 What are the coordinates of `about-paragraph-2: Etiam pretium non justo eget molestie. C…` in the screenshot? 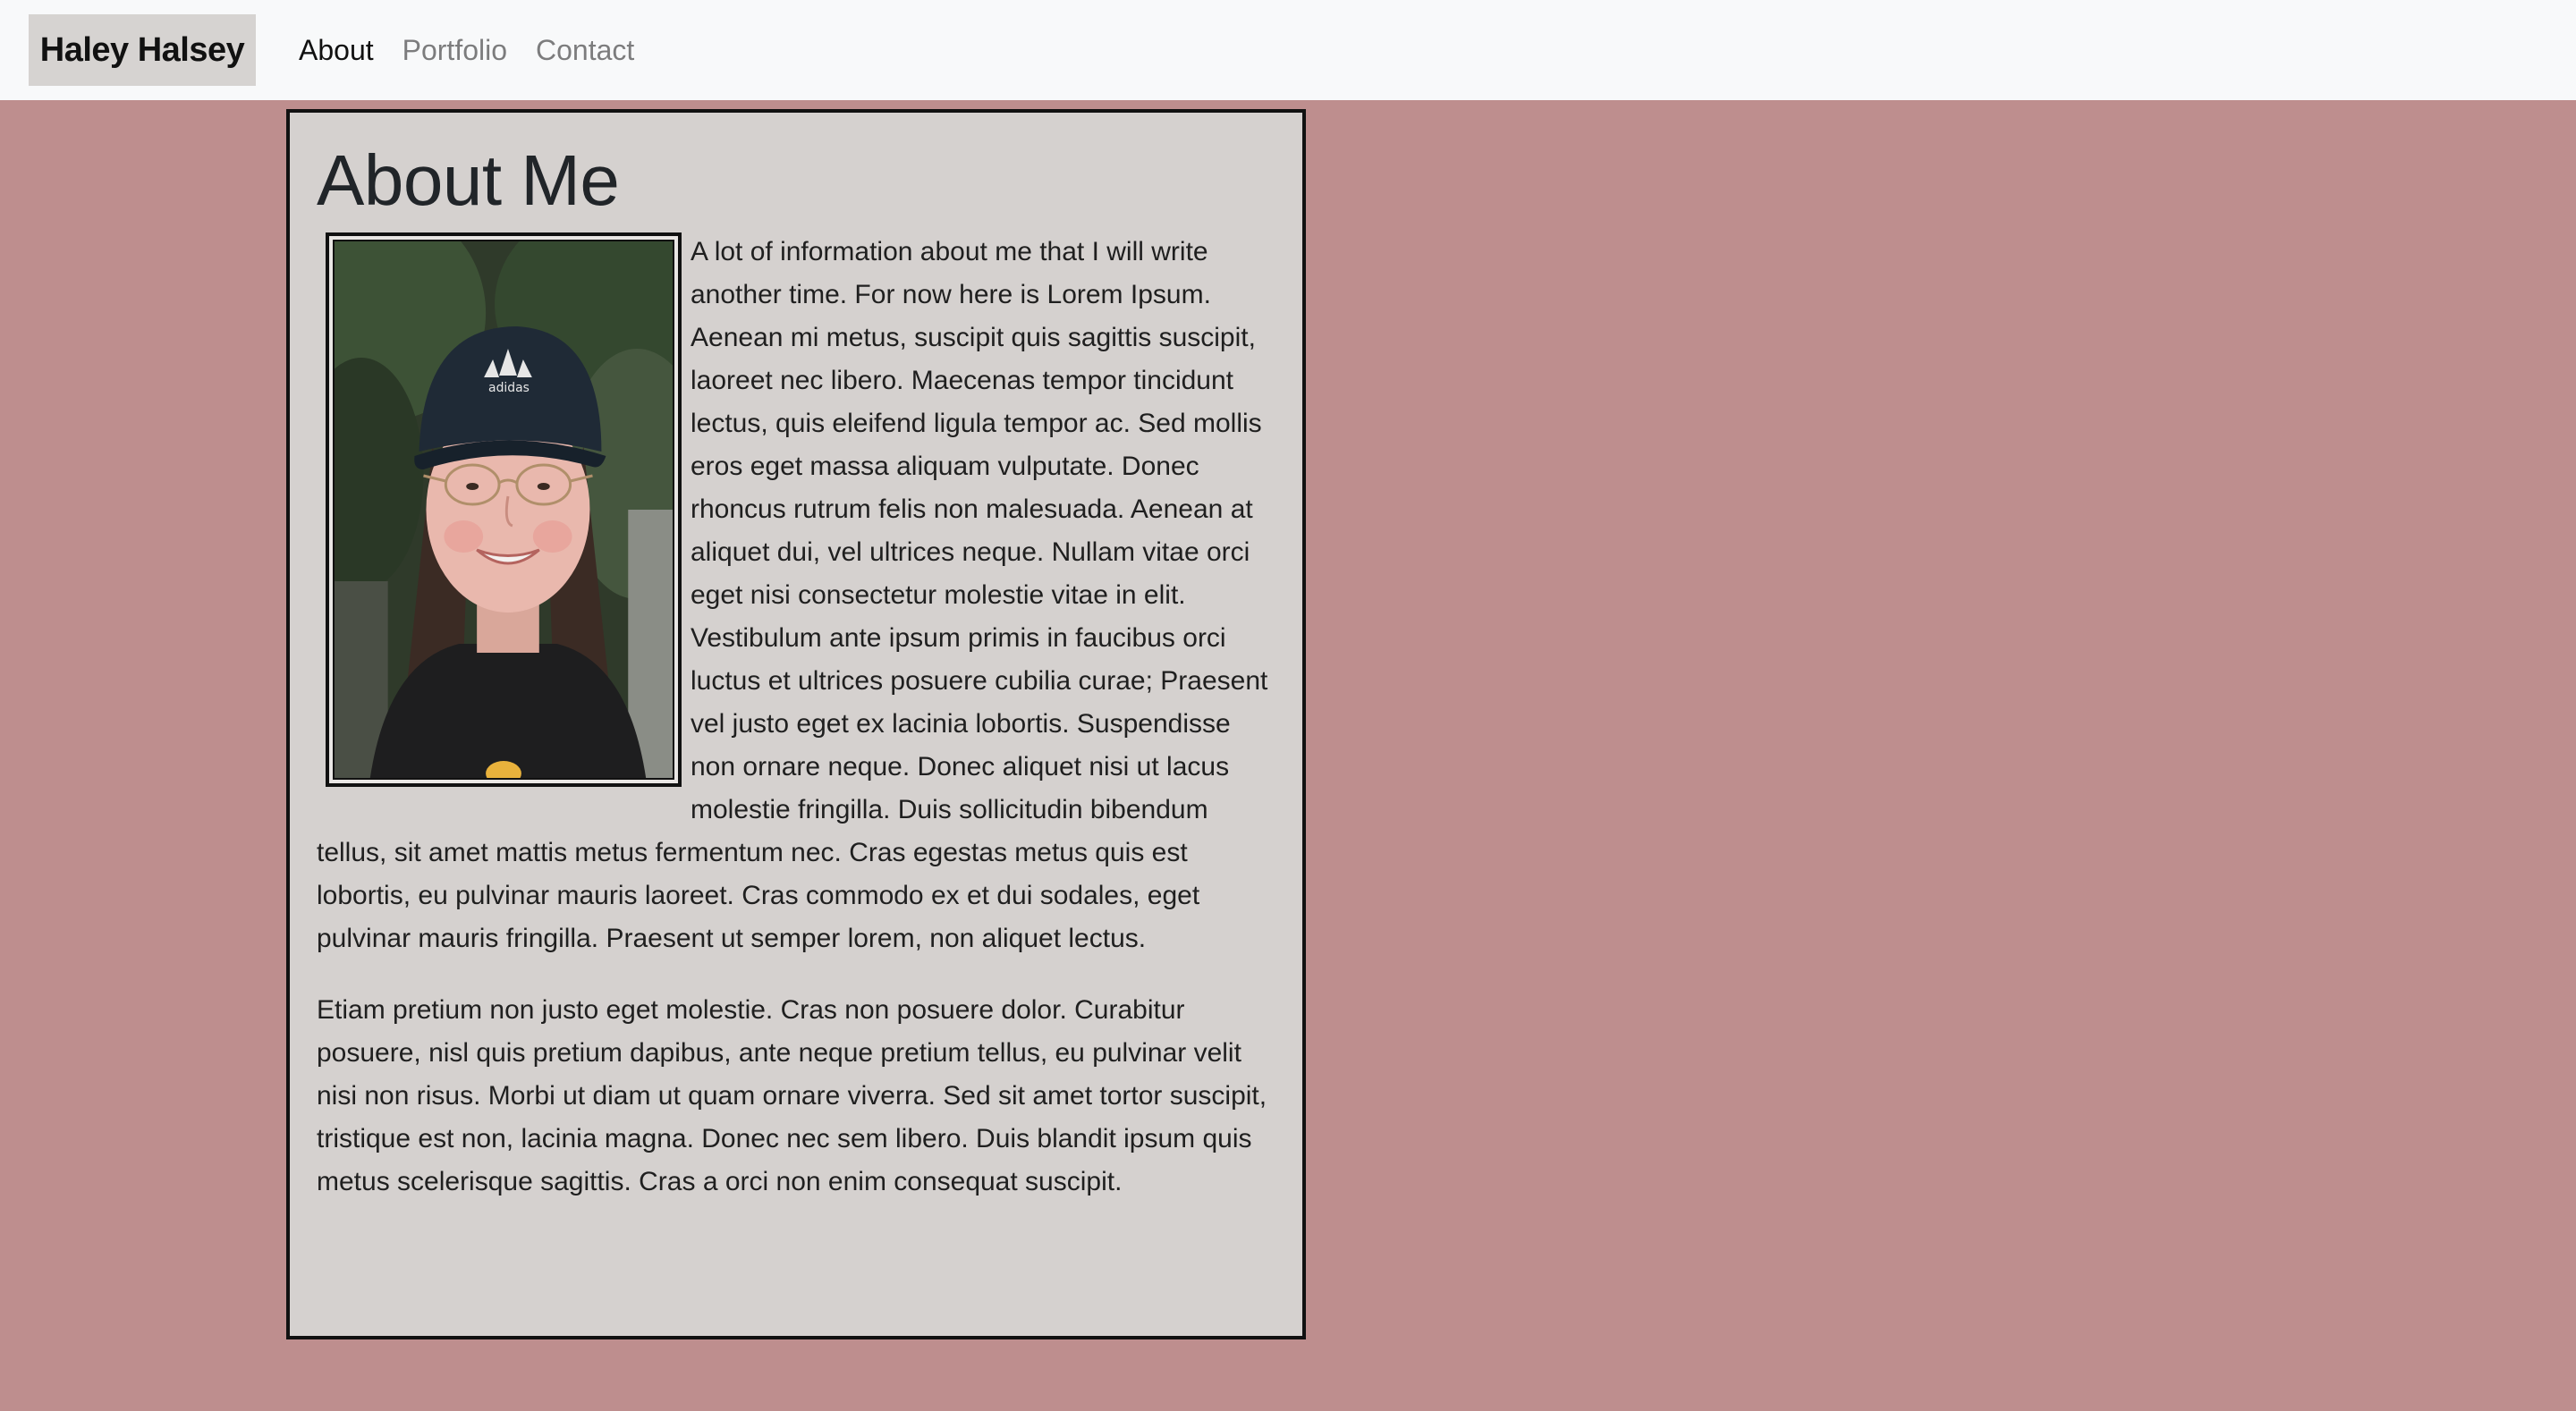 It's located at (792, 1095).